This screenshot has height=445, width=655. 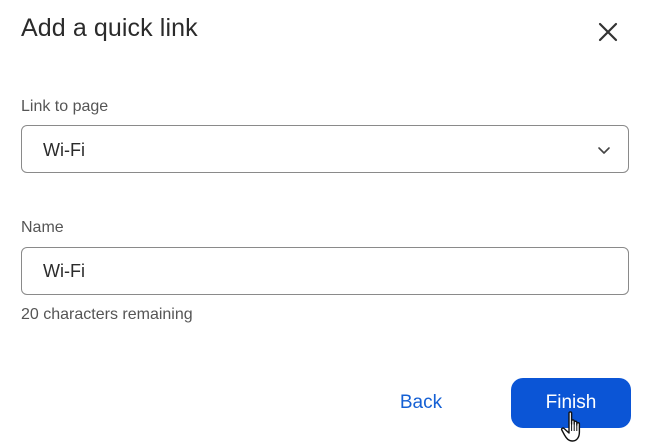 I want to click on finish-button: Finish, so click(x=571, y=403).